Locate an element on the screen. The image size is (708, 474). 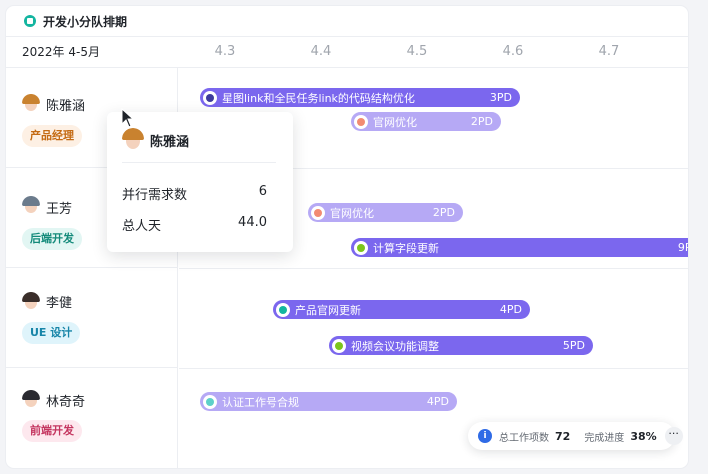
task-bar: 视频会议功能调整 5PD is located at coordinates (461, 345).